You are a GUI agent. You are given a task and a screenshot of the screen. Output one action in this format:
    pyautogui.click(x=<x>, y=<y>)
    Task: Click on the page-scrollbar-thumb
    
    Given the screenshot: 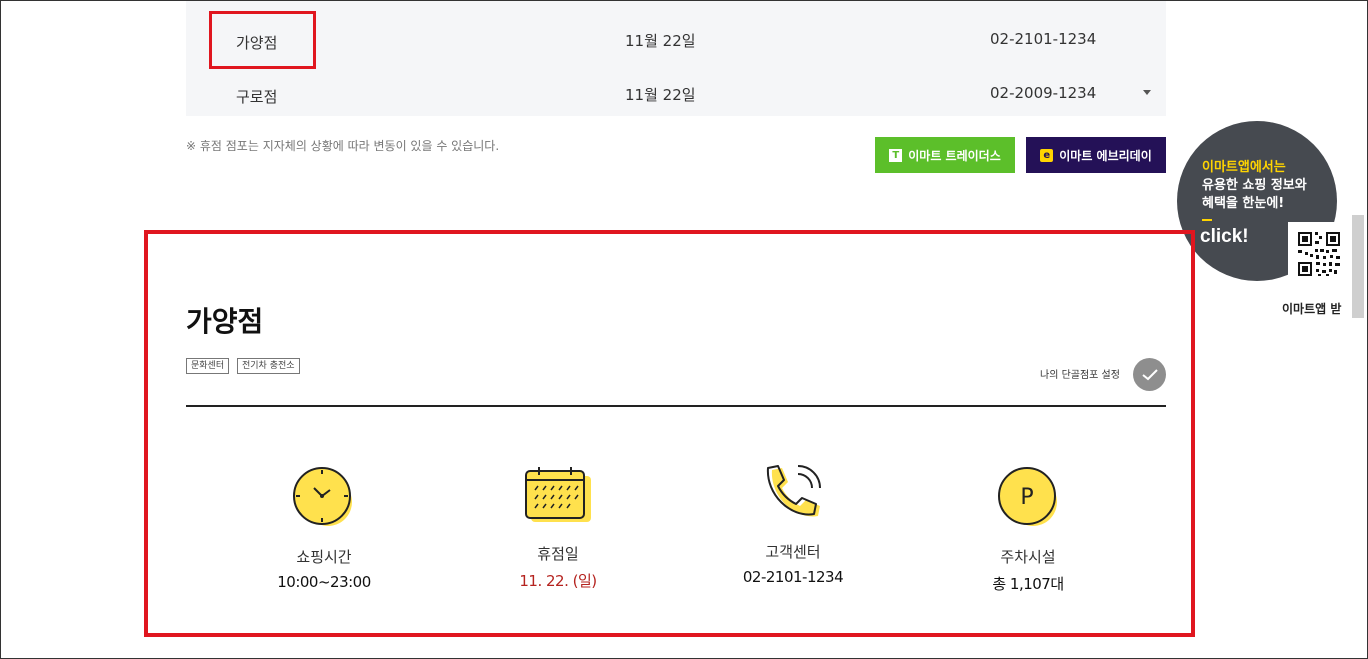 What is the action you would take?
    pyautogui.click(x=1358, y=266)
    